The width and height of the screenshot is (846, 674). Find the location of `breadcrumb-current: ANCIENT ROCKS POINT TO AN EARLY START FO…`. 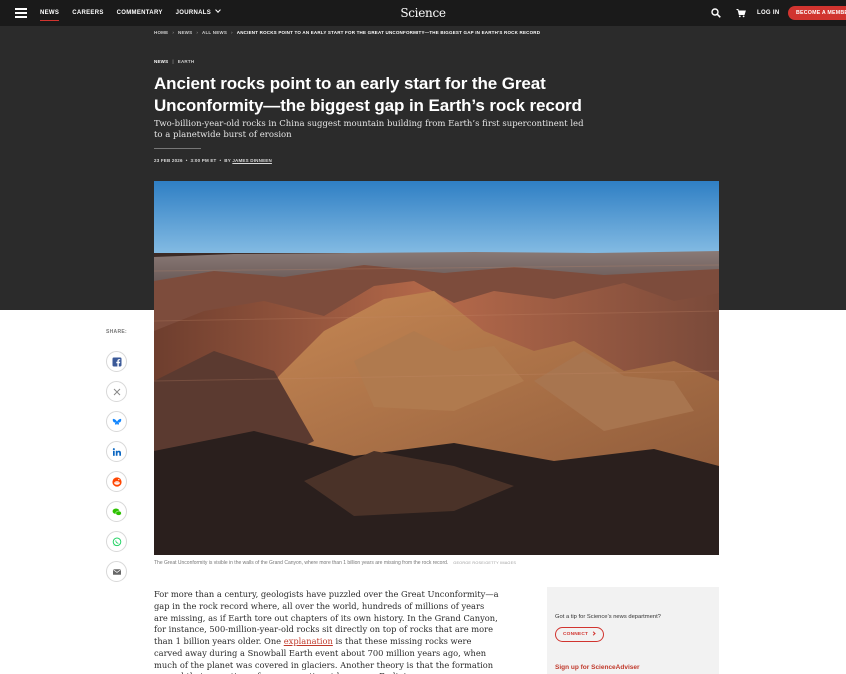

breadcrumb-current: ANCIENT ROCKS POINT TO AN EARLY START FO… is located at coordinates (388, 32).